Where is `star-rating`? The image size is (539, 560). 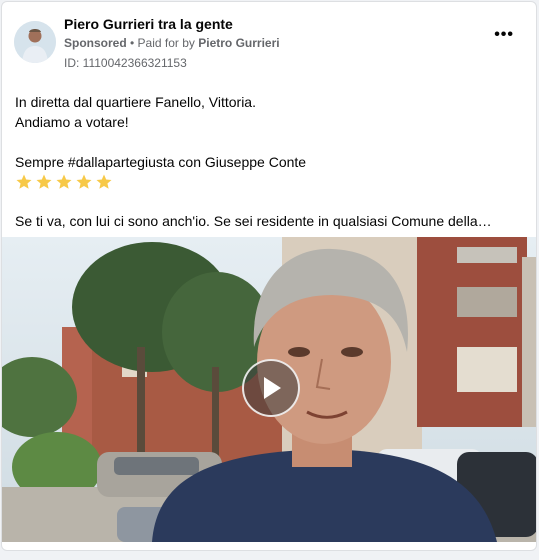 star-rating is located at coordinates (64, 182).